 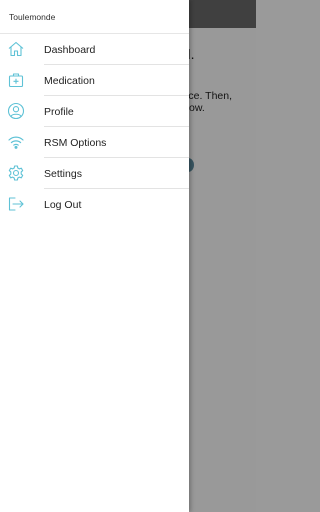 I want to click on drawer-header: Toulemonde, so click(x=94, y=17).